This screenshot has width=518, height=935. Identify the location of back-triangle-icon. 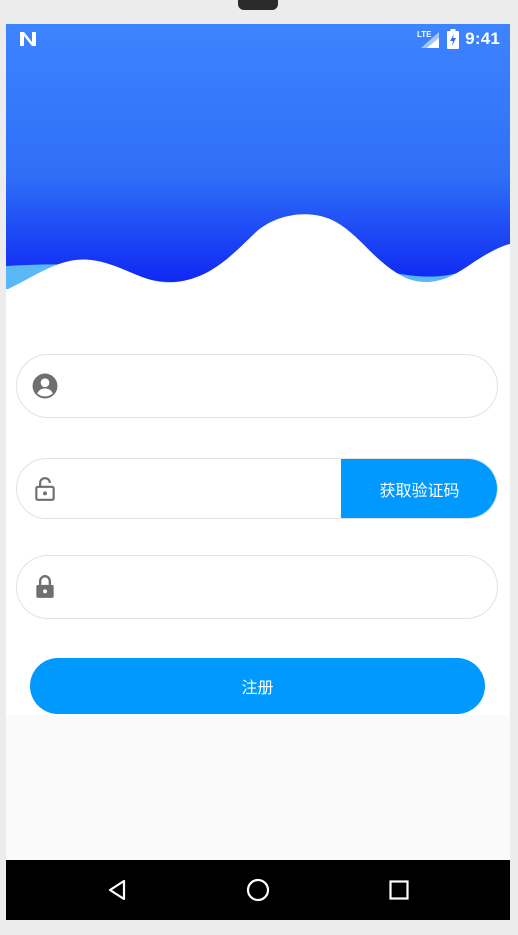
(117, 890).